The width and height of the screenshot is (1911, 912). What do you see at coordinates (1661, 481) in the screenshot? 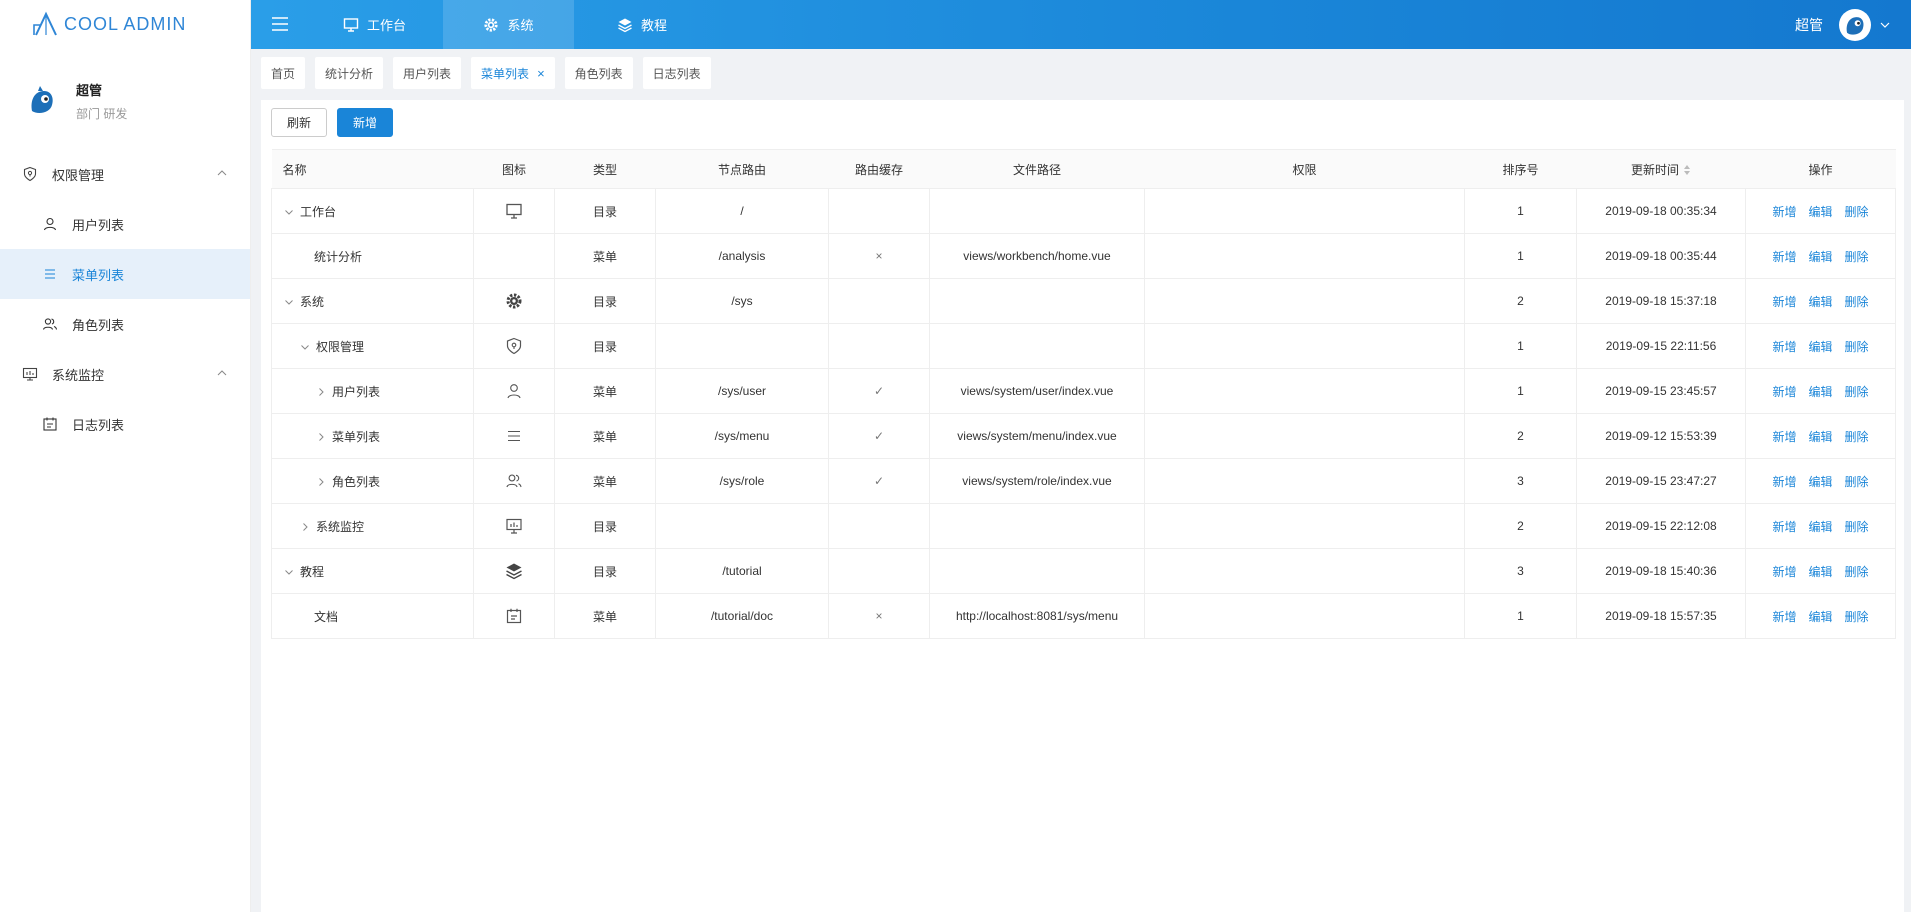
I see `cell-time: 2019-09-15 23:47:27` at bounding box center [1661, 481].